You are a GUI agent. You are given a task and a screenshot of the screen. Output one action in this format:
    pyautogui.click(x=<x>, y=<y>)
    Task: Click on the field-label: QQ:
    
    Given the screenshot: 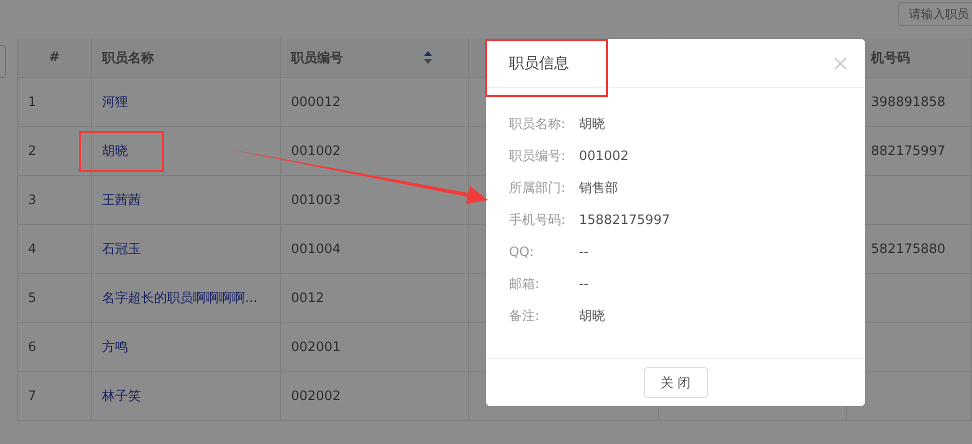 What is the action you would take?
    pyautogui.click(x=522, y=252)
    